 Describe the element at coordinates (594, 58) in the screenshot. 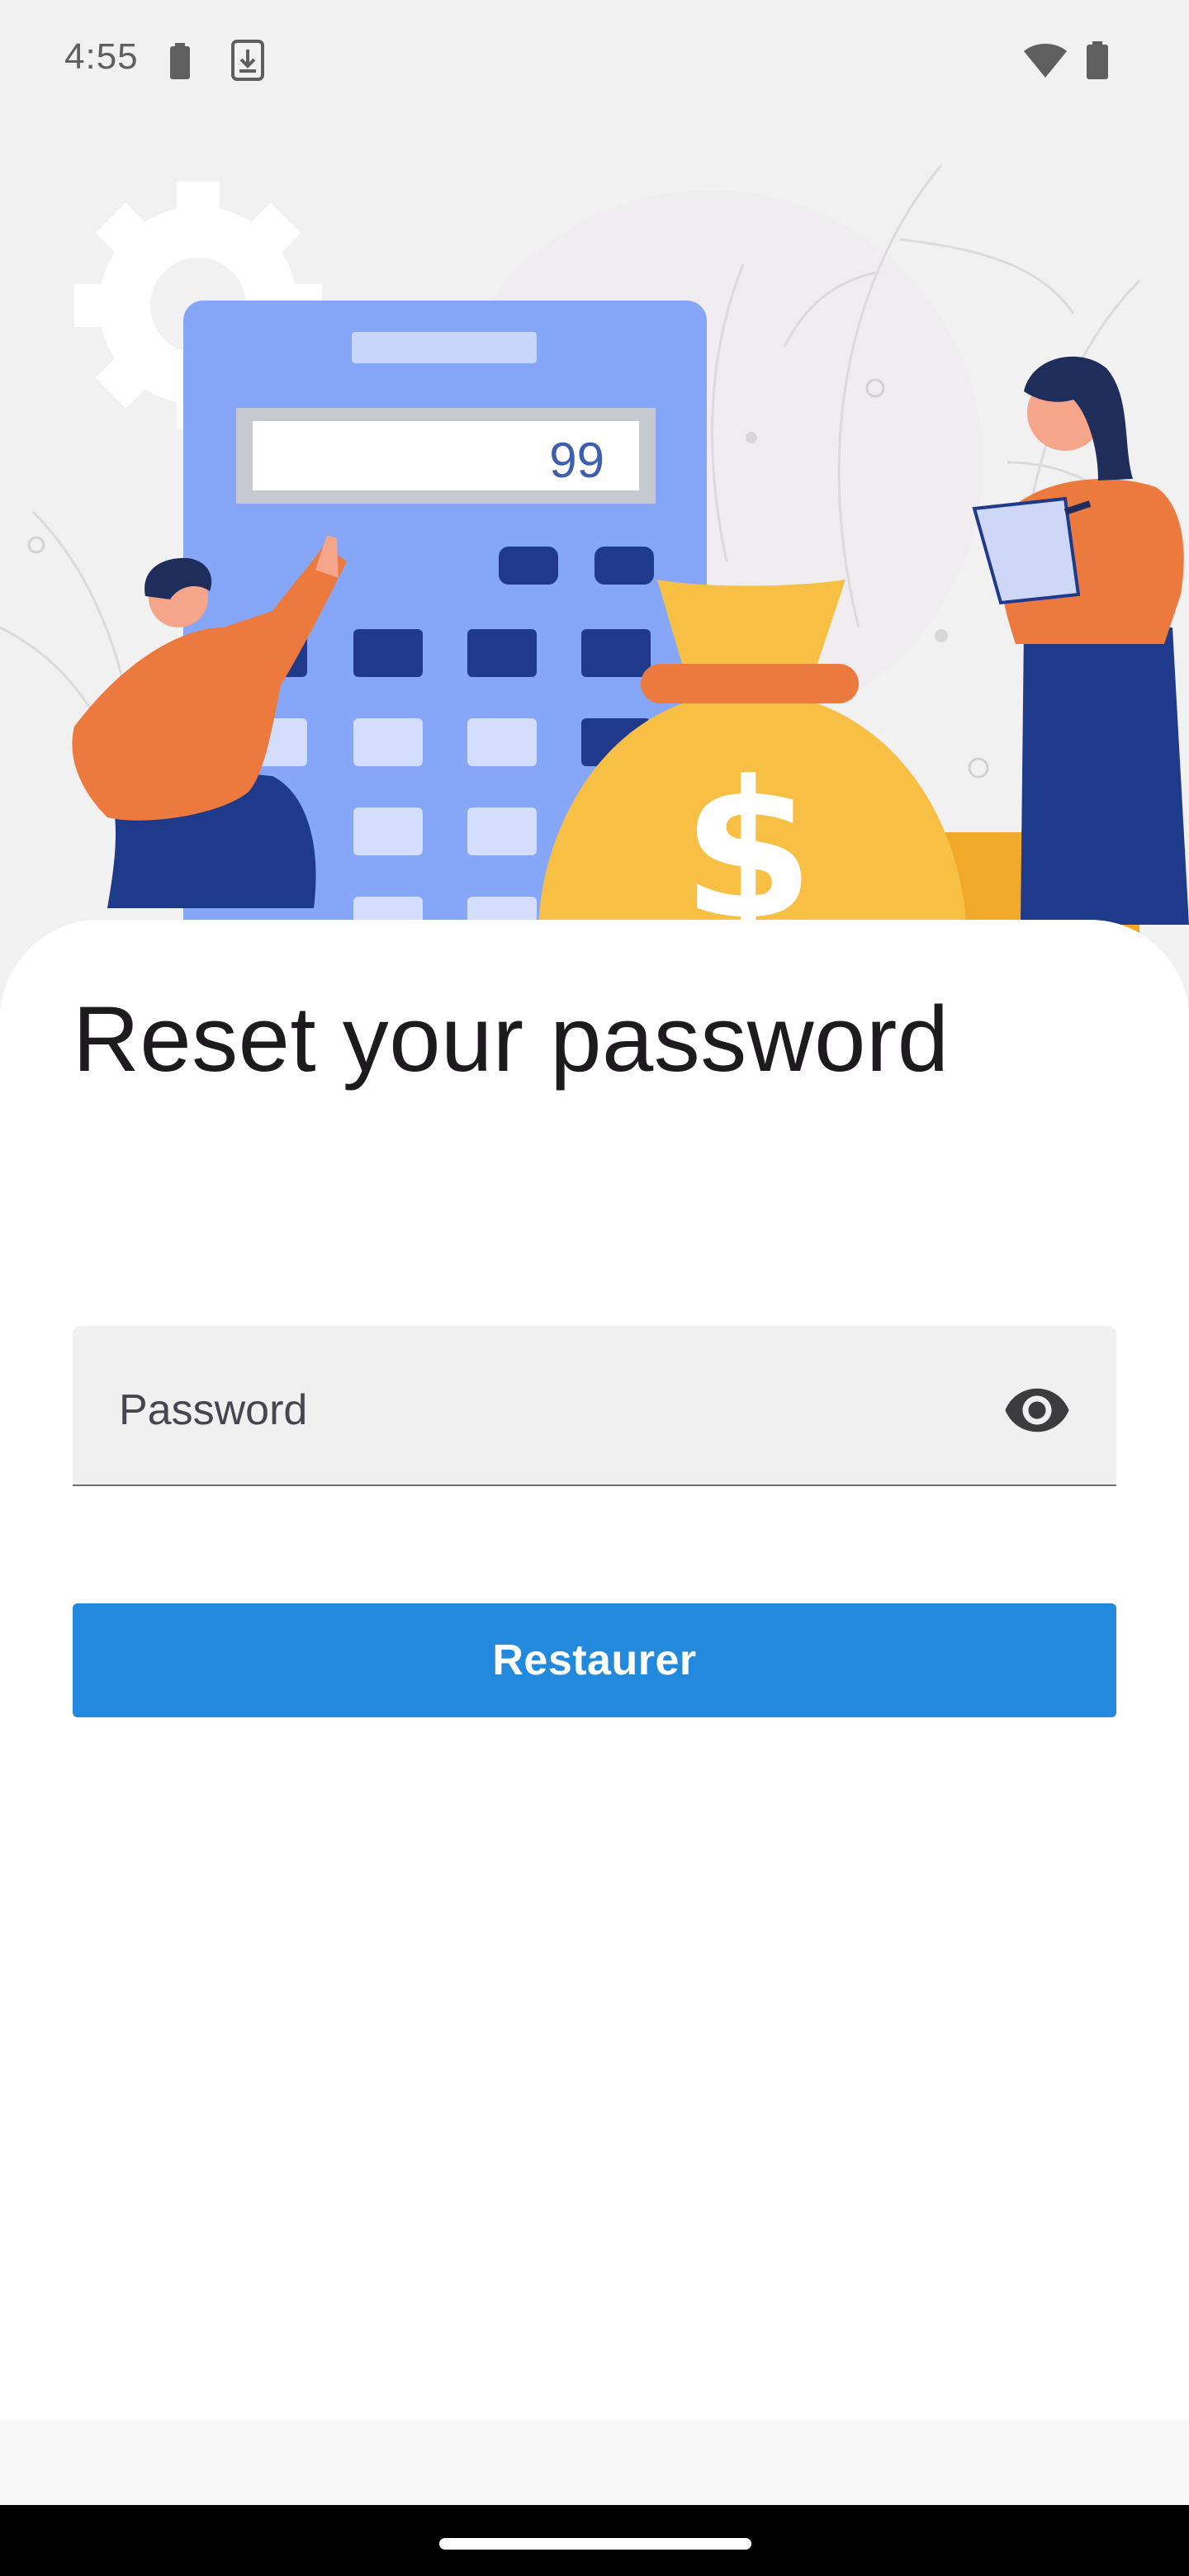

I see `status-bar: 4:55` at that location.